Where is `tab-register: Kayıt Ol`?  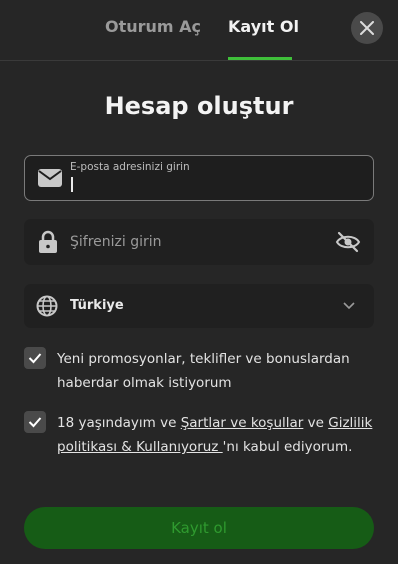
tab-register: Kayıt Ol is located at coordinates (263, 26).